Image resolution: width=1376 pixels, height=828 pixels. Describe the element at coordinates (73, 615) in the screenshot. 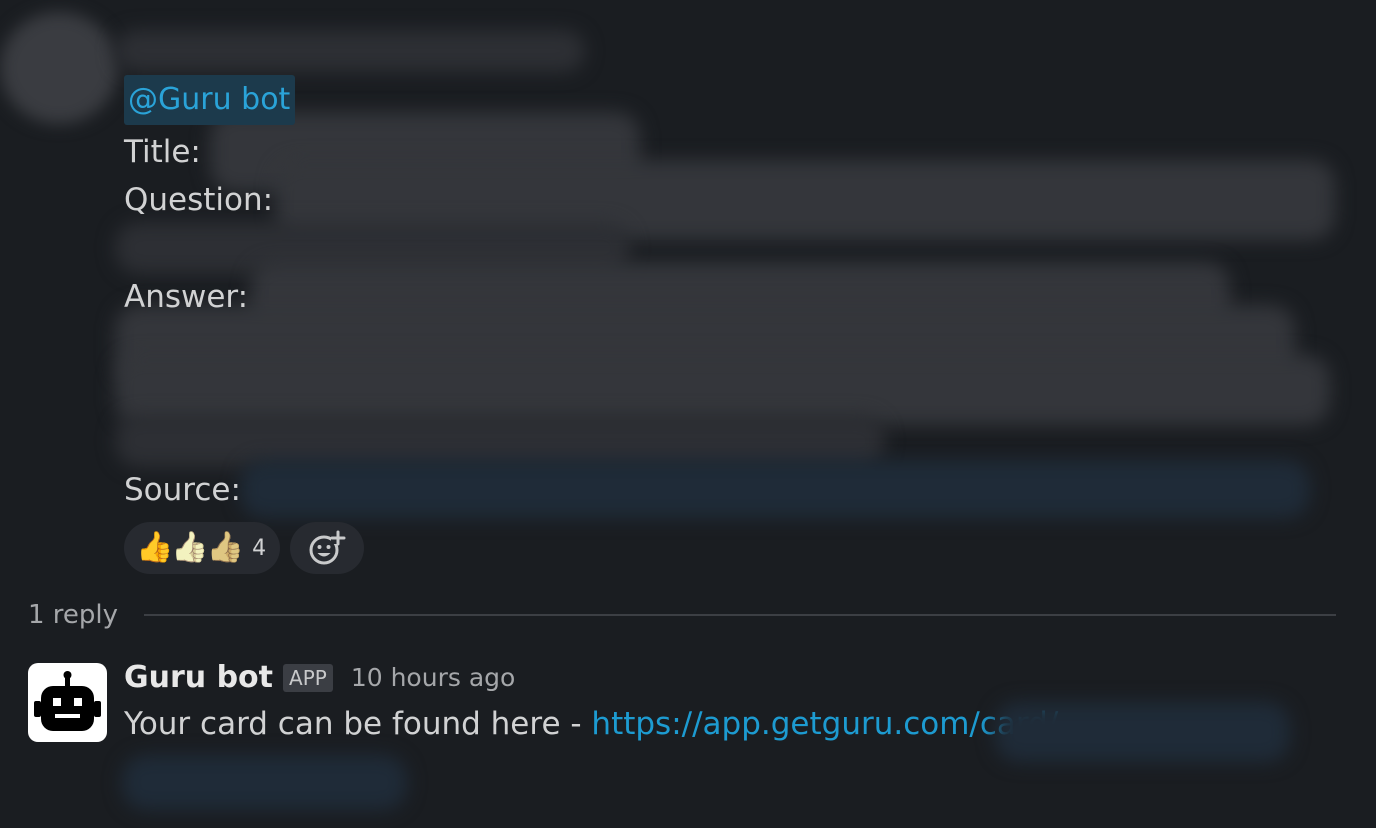

I see `reply-count: 1 reply` at that location.